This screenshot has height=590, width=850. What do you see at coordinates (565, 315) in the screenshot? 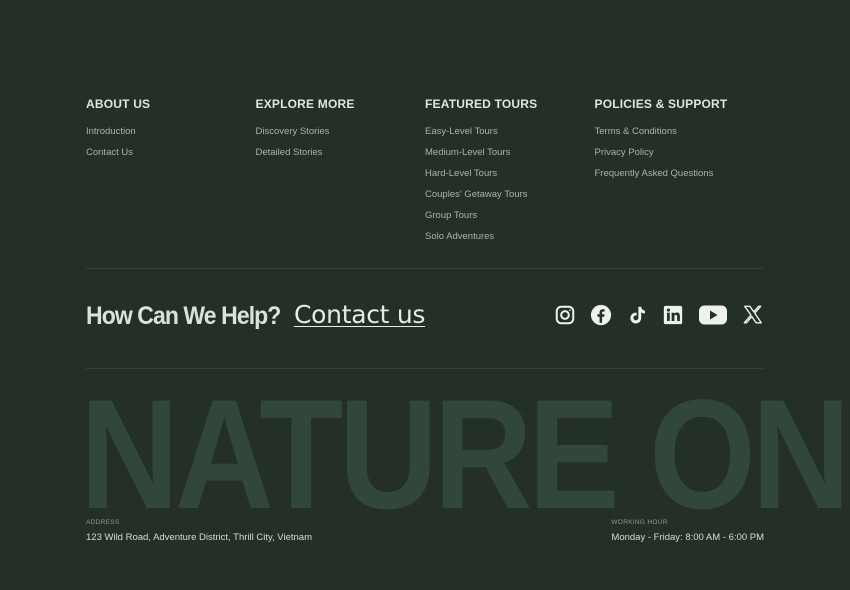
I see `instagram-icon` at bounding box center [565, 315].